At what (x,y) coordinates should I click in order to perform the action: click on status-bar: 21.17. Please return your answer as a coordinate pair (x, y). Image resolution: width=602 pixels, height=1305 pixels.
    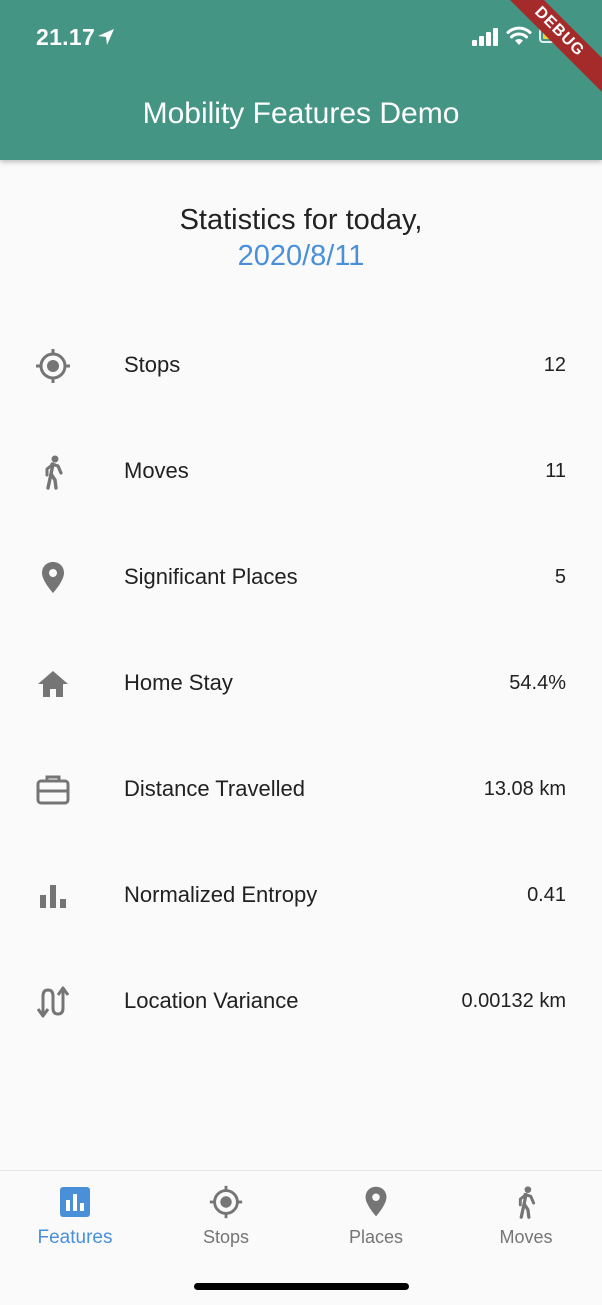
    Looking at the image, I should click on (301, 38).